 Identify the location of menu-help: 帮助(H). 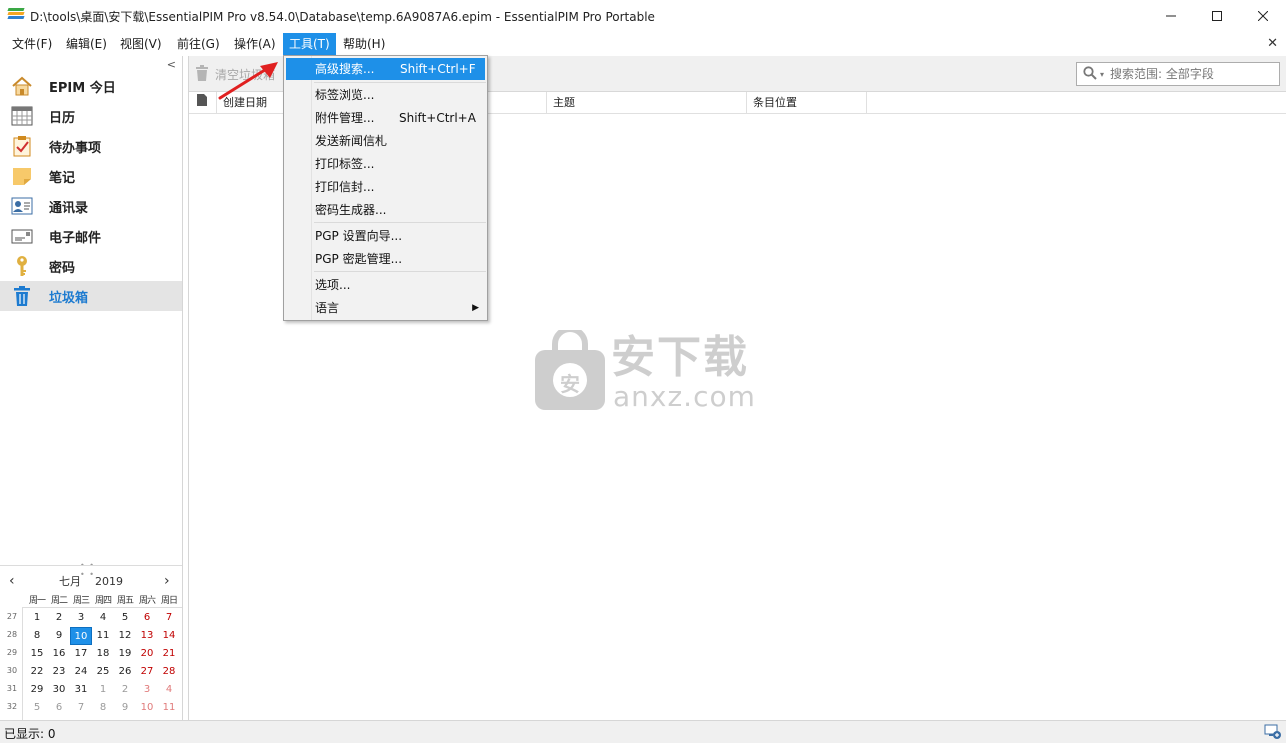
(364, 44).